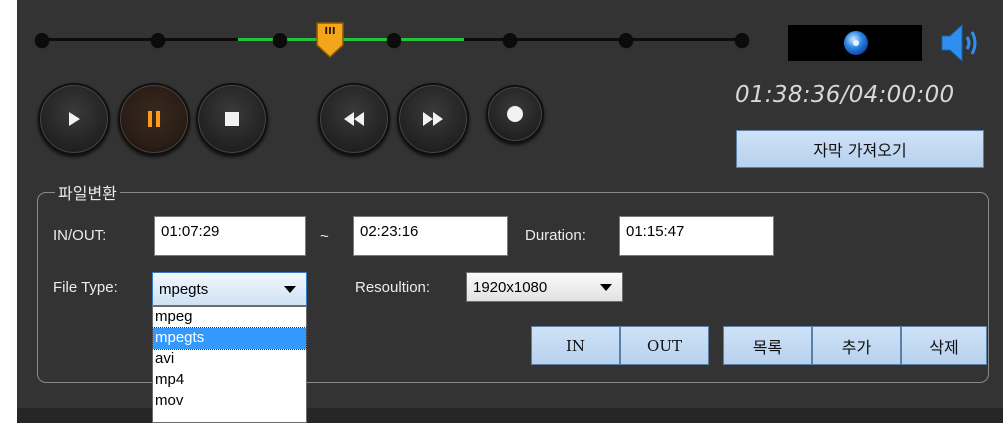  Describe the element at coordinates (229, 317) in the screenshot. I see `dropdown-option: mpeg` at that location.